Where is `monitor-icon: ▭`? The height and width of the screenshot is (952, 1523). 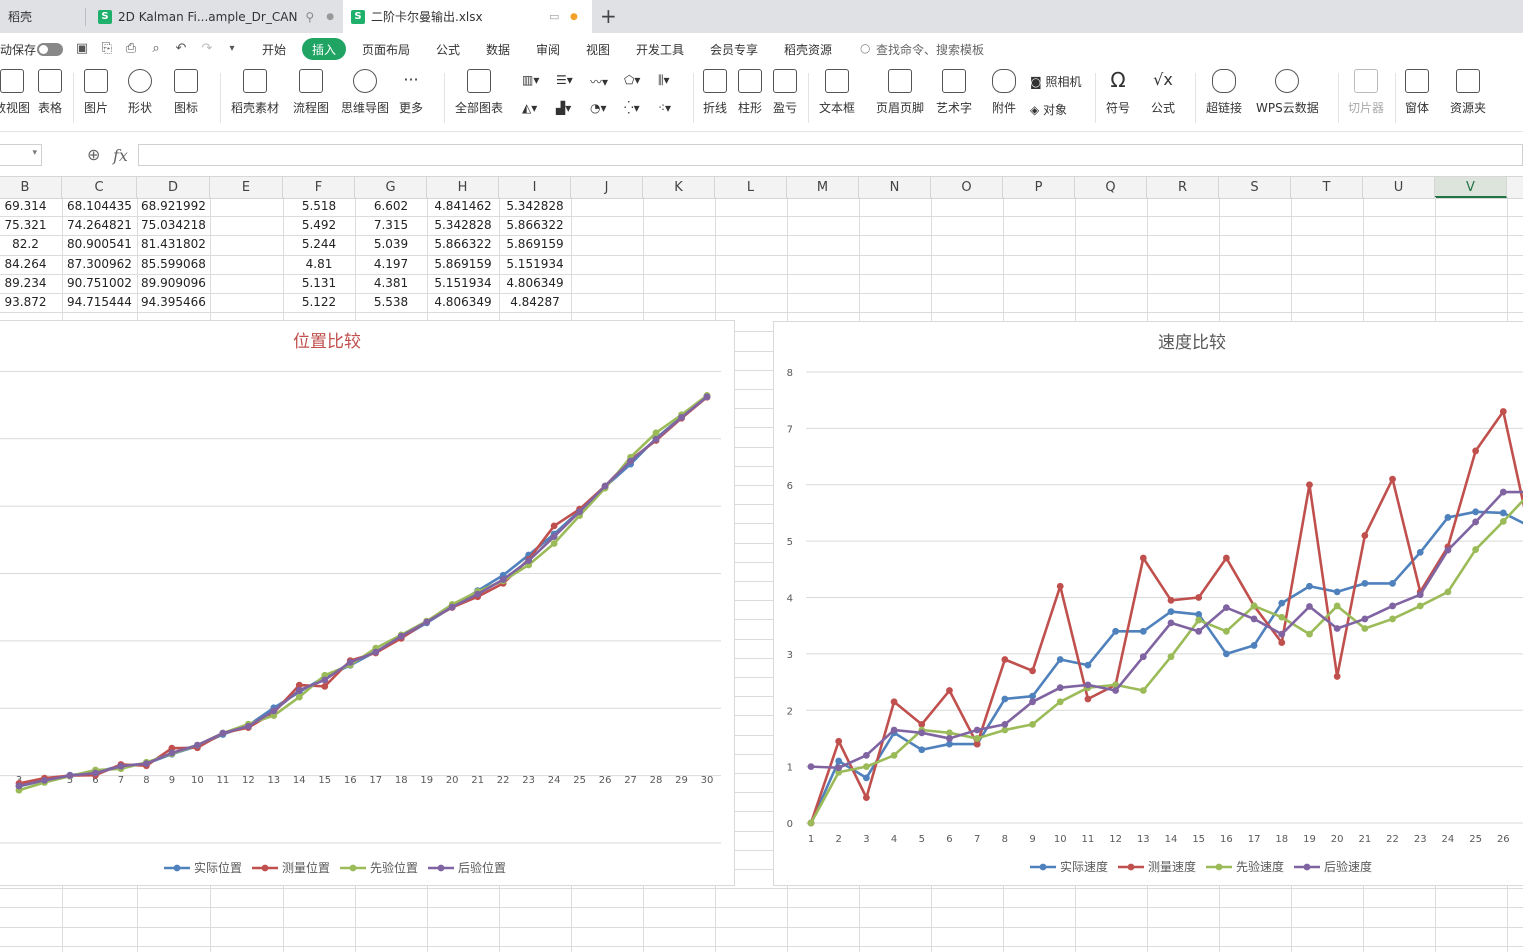
monitor-icon: ▭ is located at coordinates (554, 16).